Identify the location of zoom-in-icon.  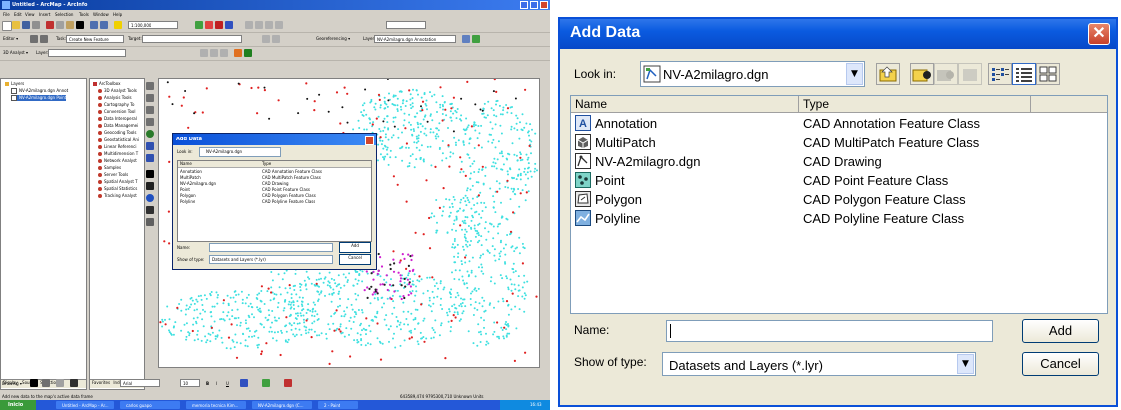
(150, 86).